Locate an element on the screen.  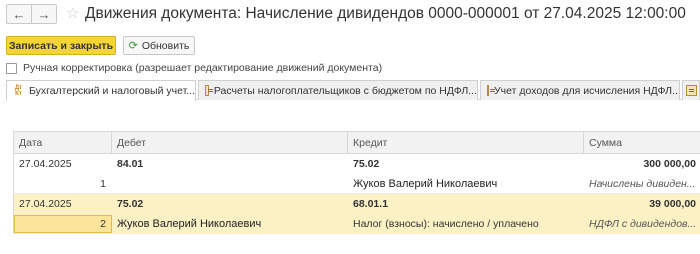
sum-cell: 39 000,00 is located at coordinates (672, 204).